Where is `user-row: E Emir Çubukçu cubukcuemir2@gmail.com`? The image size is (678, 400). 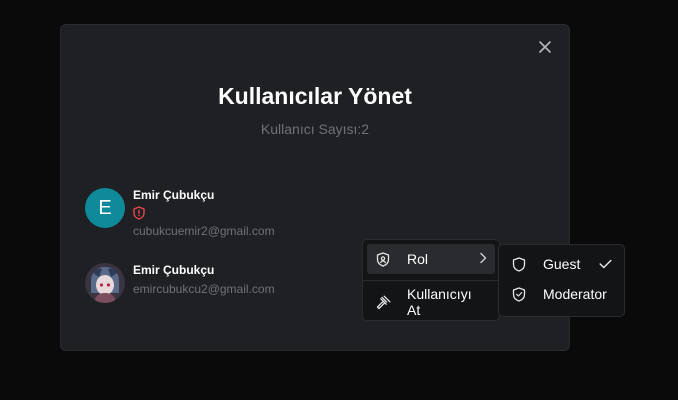 user-row: E Emir Çubukçu cubukcuemir2@gmail.com is located at coordinates (180, 213).